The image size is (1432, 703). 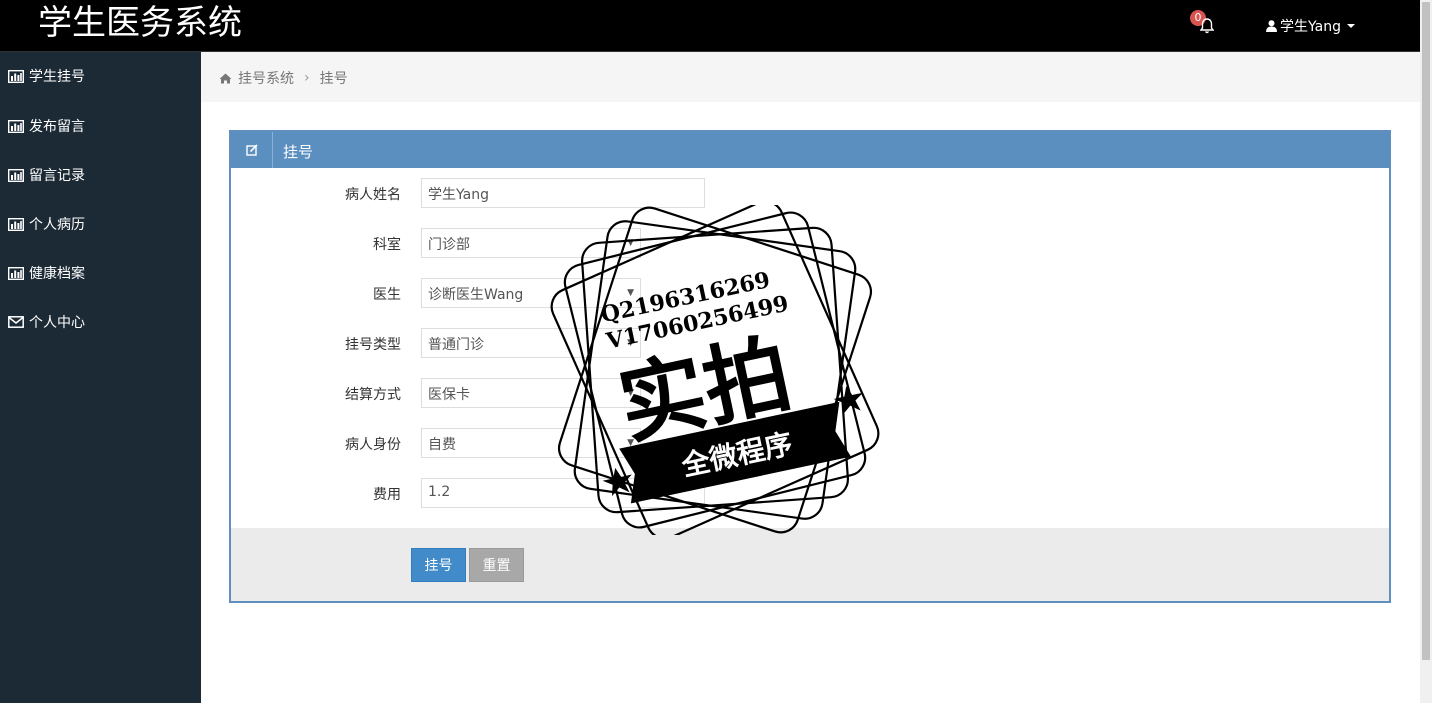 What do you see at coordinates (810, 243) in the screenshot?
I see `form-row-department: 科室 门诊部 ▼` at bounding box center [810, 243].